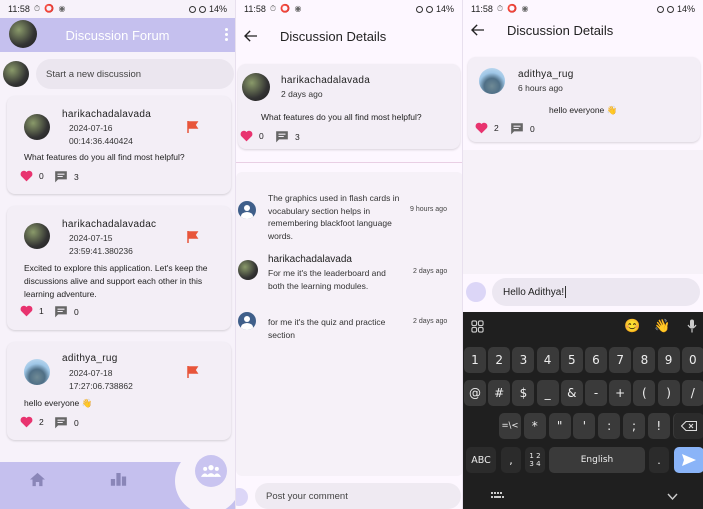 This screenshot has width=703, height=509. Describe the element at coordinates (349, 162) in the screenshot. I see `divider` at that location.